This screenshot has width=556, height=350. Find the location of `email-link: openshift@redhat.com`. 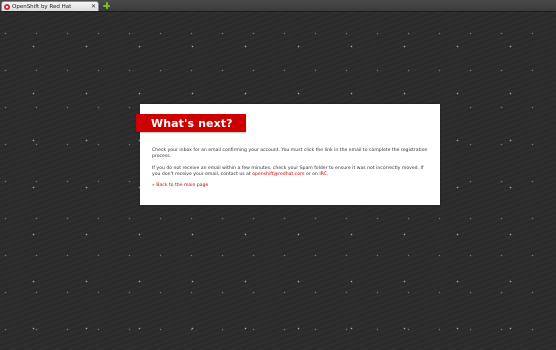

email-link: openshift@redhat.com is located at coordinates (278, 174).